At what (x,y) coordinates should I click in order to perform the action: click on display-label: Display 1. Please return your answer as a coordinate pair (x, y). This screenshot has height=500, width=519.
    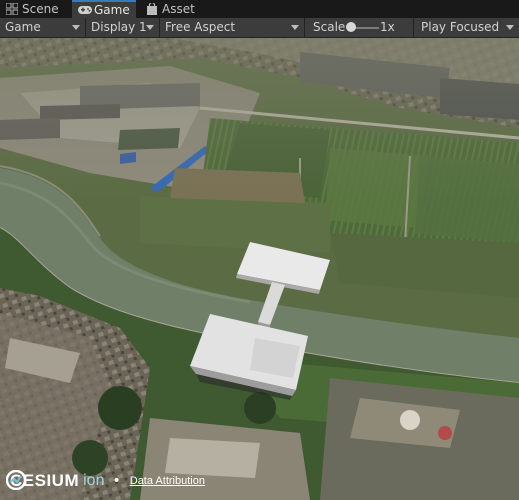
    Looking at the image, I should click on (119, 27).